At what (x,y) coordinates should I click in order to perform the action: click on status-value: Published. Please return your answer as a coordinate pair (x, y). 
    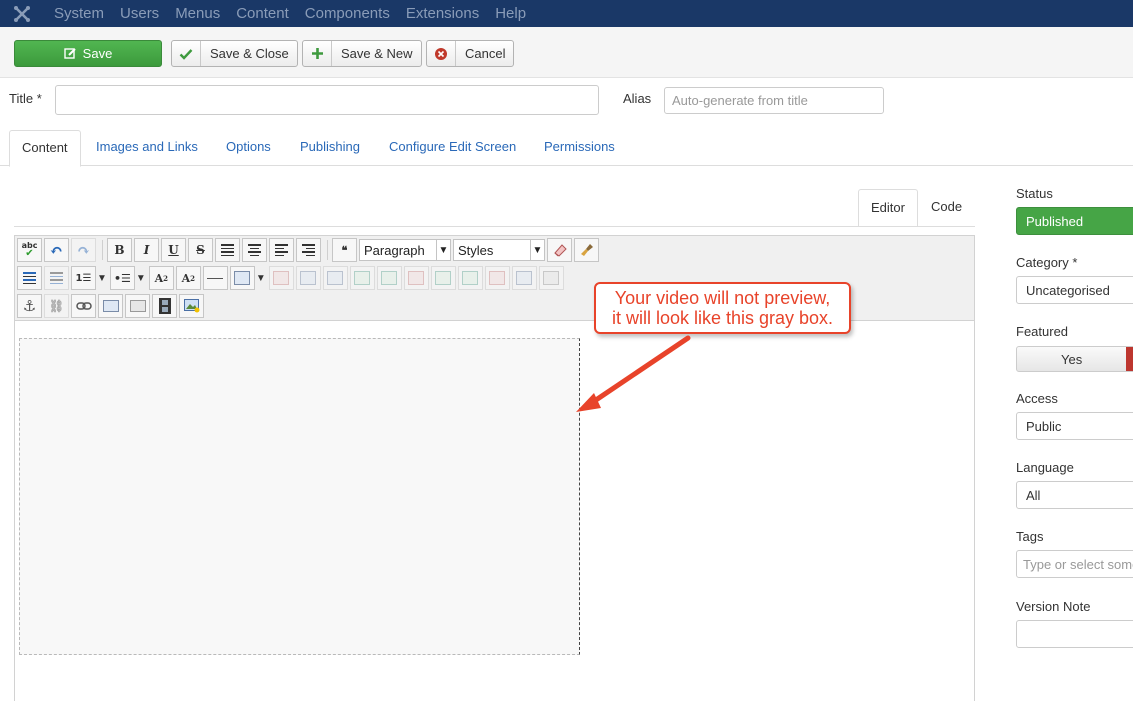
    Looking at the image, I should click on (1055, 221).